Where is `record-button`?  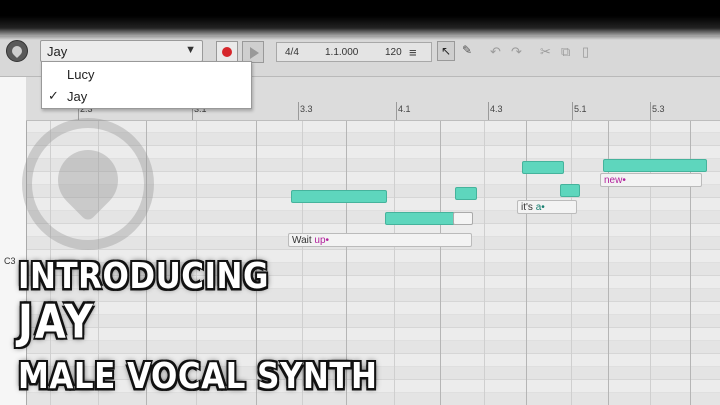 record-button is located at coordinates (227, 52).